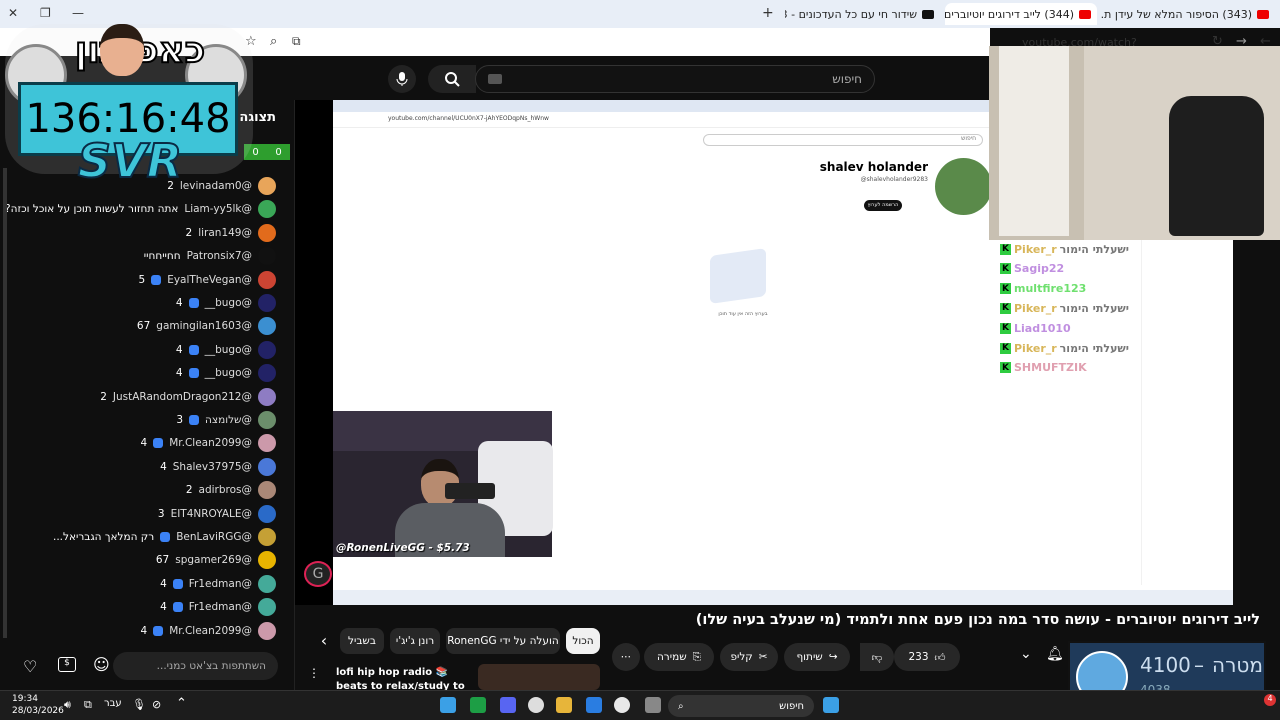 Image resolution: width=1280 pixels, height=720 pixels. What do you see at coordinates (1187, 14) in the screenshot?
I see `tab-1: (343) הסיפור המלא של עידן ת... ✕` at bounding box center [1187, 14].